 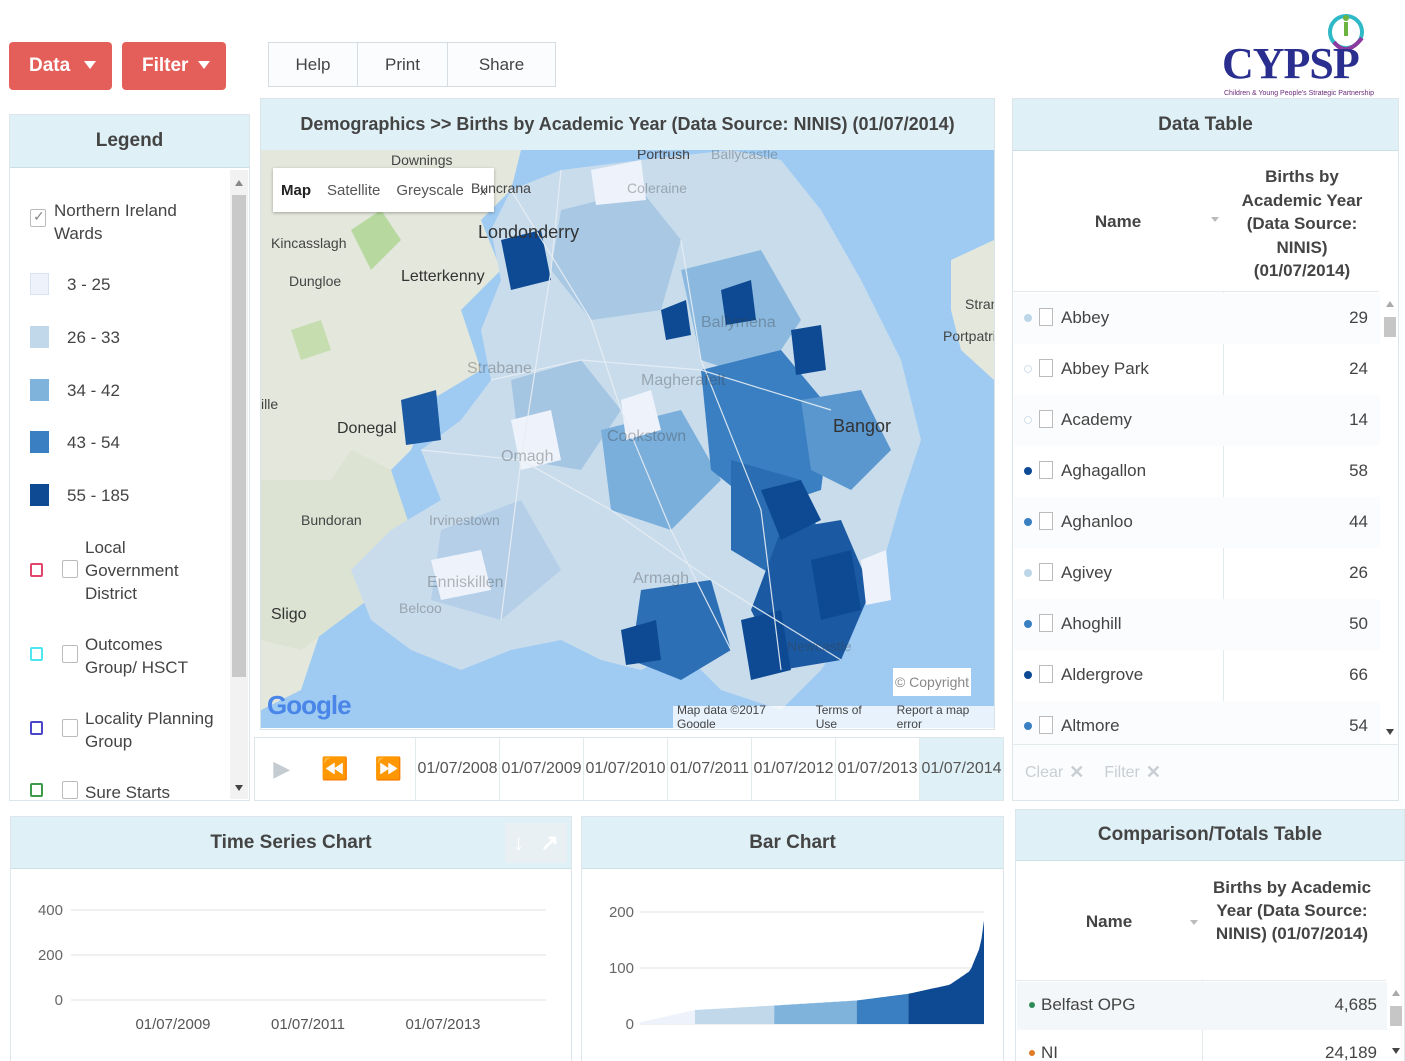 What do you see at coordinates (945, 715) in the screenshot?
I see `report-map-error-link: Report a map error` at bounding box center [945, 715].